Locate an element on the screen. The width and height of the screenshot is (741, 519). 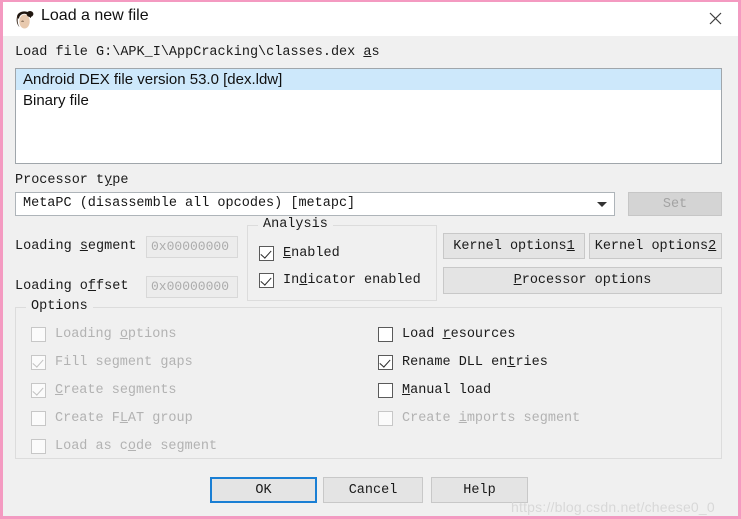
checkbox-label: Load as code segment is located at coordinates (136, 446).